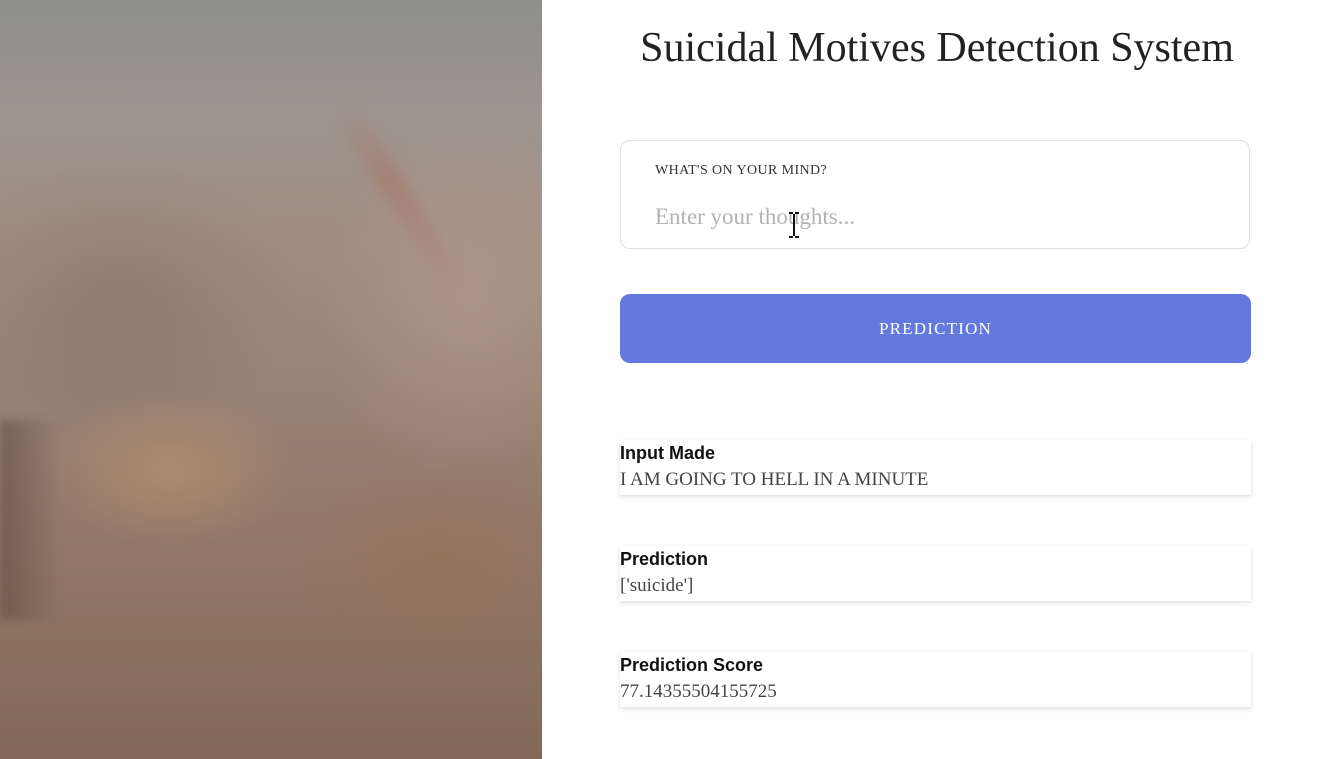 This screenshot has width=1325, height=759. Describe the element at coordinates (667, 453) in the screenshot. I see `input-made-heading: Input Made` at that location.